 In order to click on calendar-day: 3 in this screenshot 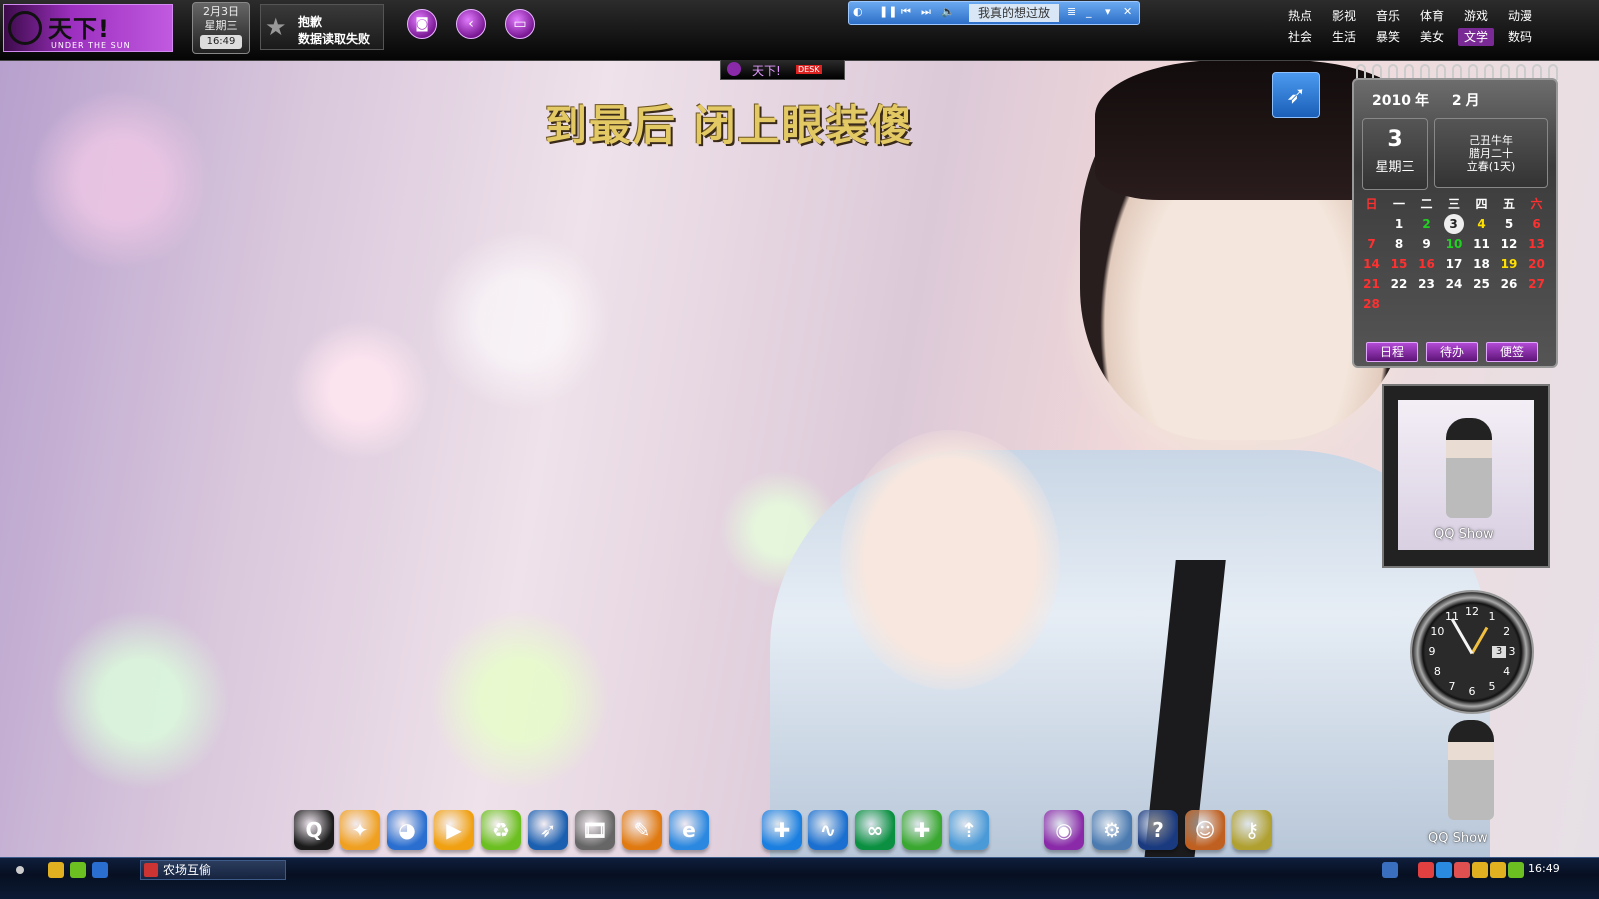, I will do `click(1453, 224)`.